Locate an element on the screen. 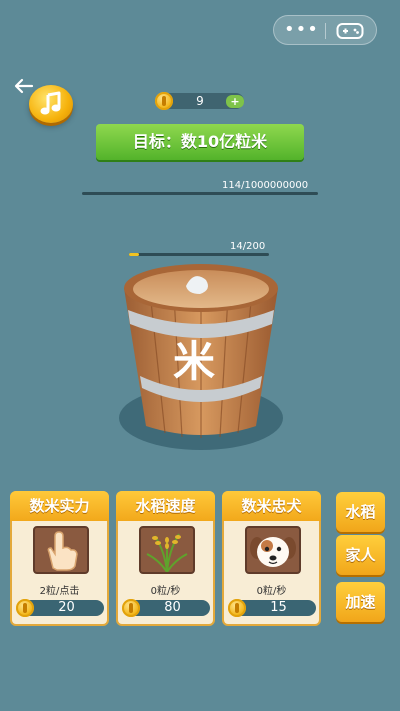 This screenshot has height=711, width=400. rice-plant-icon is located at coordinates (167, 552).